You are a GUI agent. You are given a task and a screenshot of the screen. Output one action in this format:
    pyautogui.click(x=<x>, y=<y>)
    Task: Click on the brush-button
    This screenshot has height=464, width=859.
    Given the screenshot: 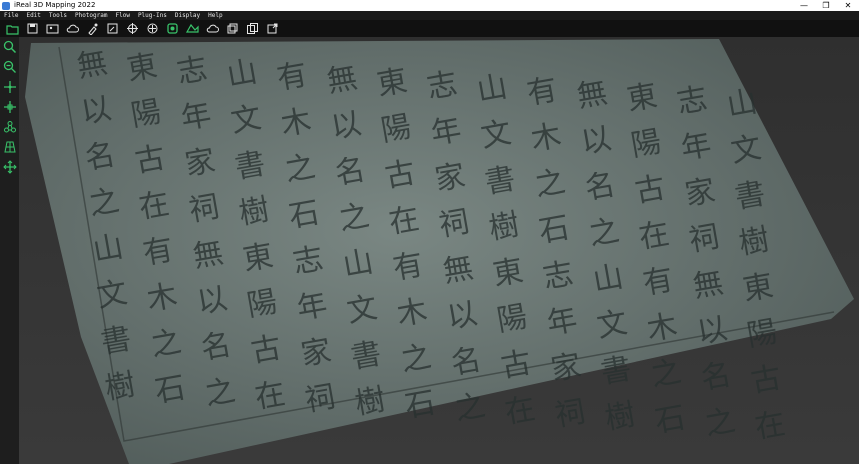 What is the action you would take?
    pyautogui.click(x=92, y=28)
    